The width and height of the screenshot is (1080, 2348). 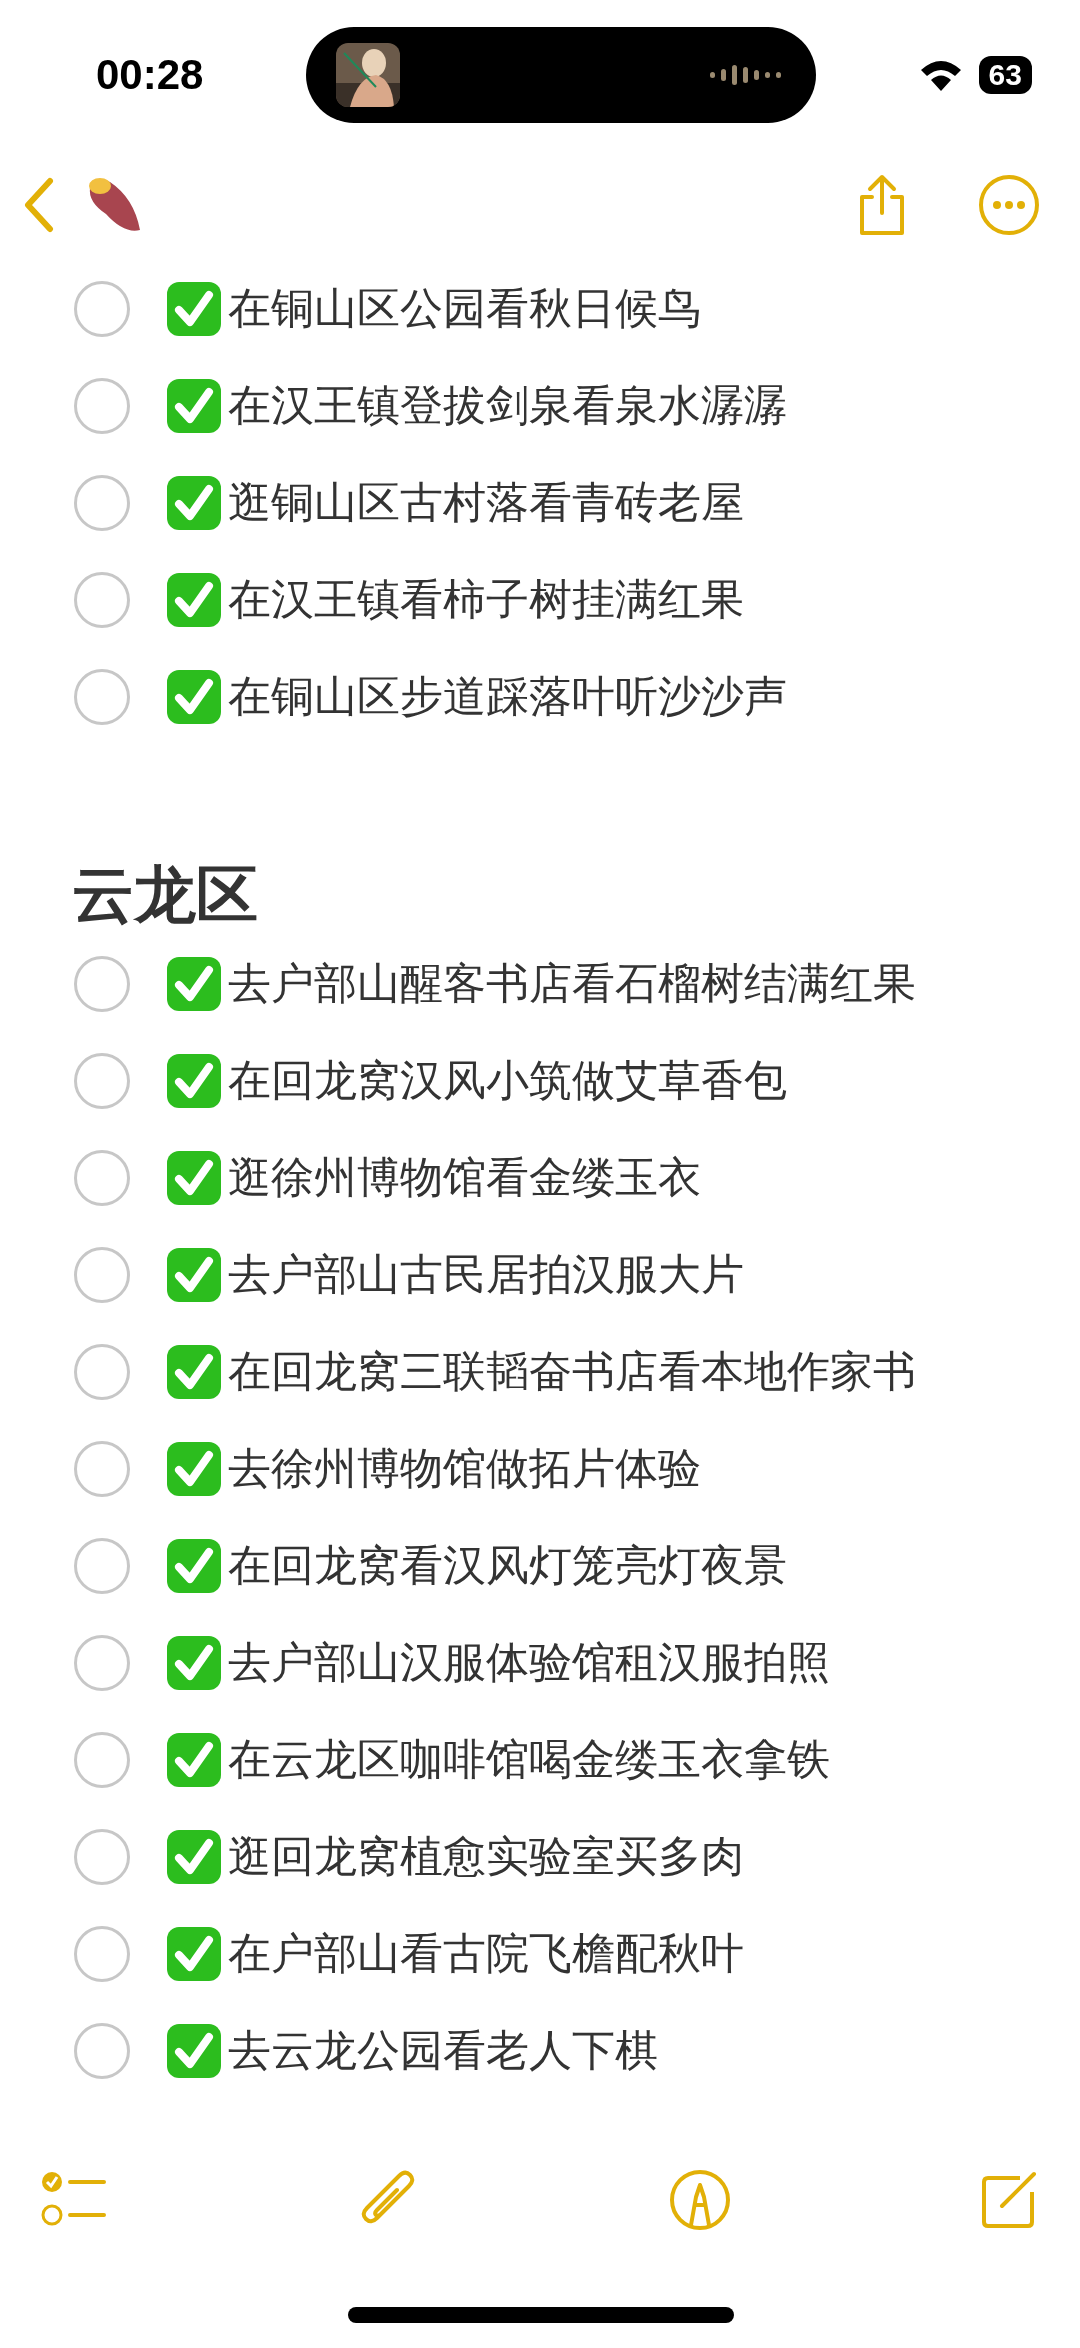 I want to click on checklist-item-text: 在汉王镇看柿子树挂满红果, so click(x=486, y=599).